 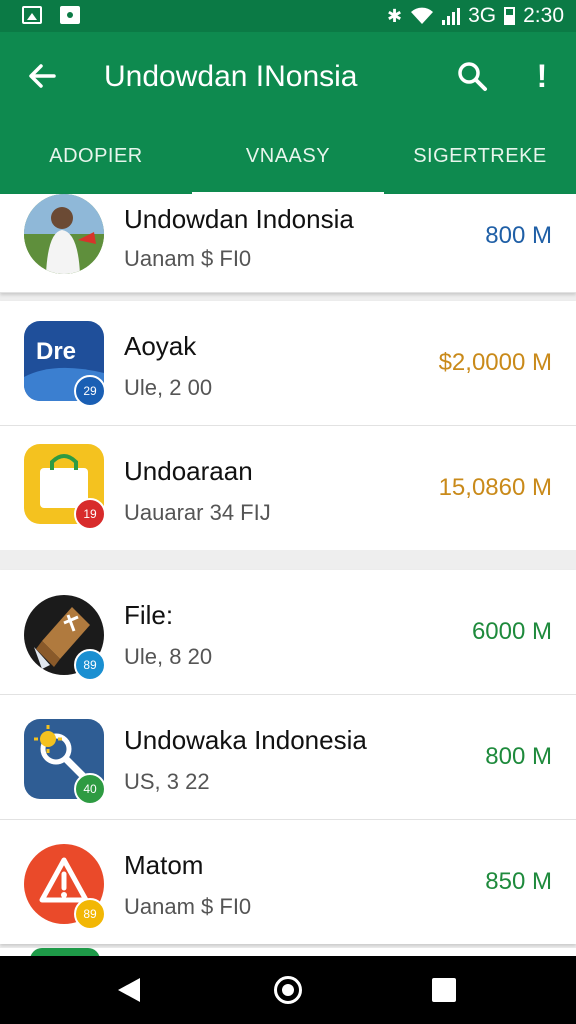 What do you see at coordinates (168, 387) in the screenshot?
I see `app-subtitle: Ule, 2 00` at bounding box center [168, 387].